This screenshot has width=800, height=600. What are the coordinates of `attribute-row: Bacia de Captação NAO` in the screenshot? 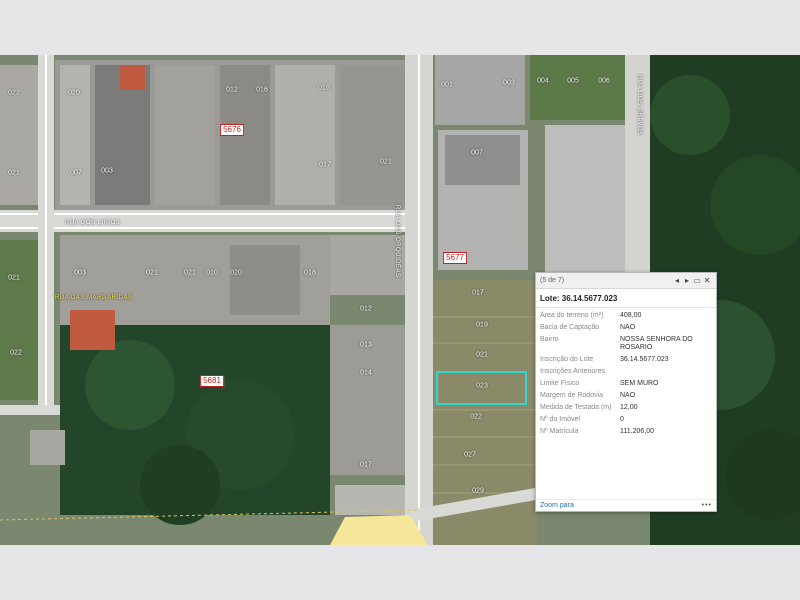 It's located at (626, 328).